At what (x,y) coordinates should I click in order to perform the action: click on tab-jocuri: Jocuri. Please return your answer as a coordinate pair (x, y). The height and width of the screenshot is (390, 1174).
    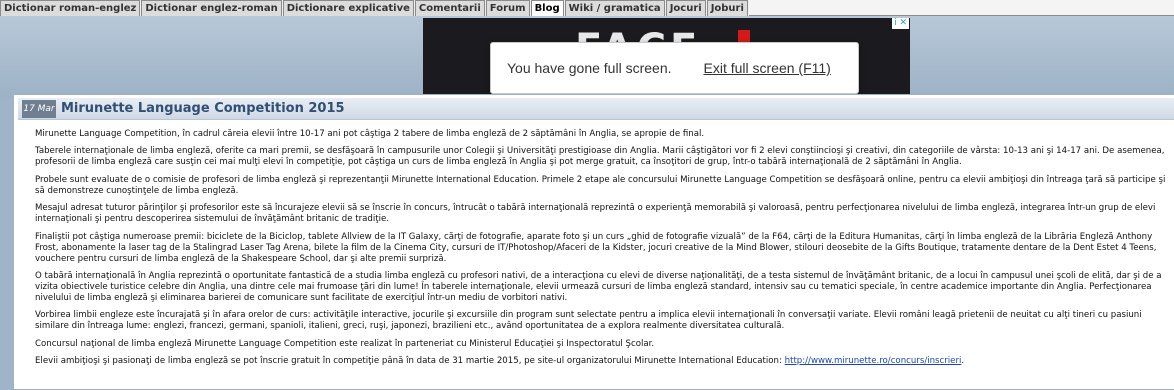
    Looking at the image, I should click on (685, 8).